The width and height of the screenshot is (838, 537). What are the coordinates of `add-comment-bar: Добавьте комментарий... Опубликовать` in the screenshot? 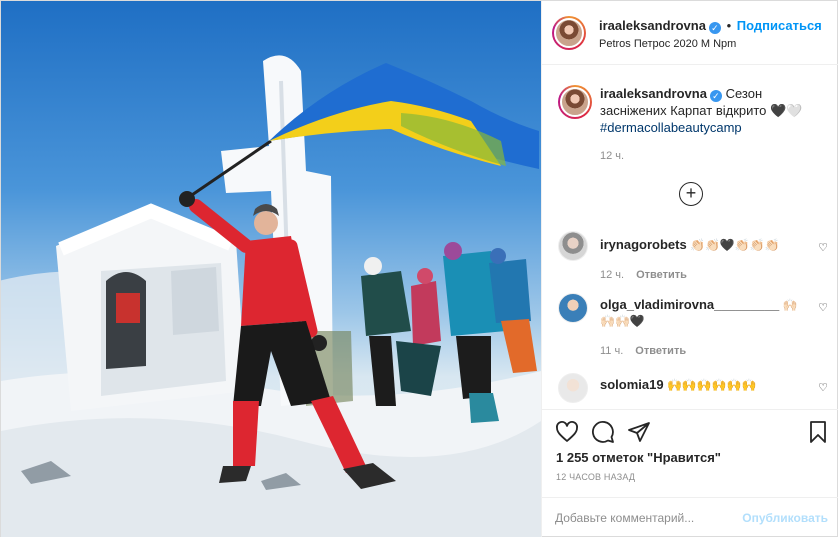 It's located at (690, 517).